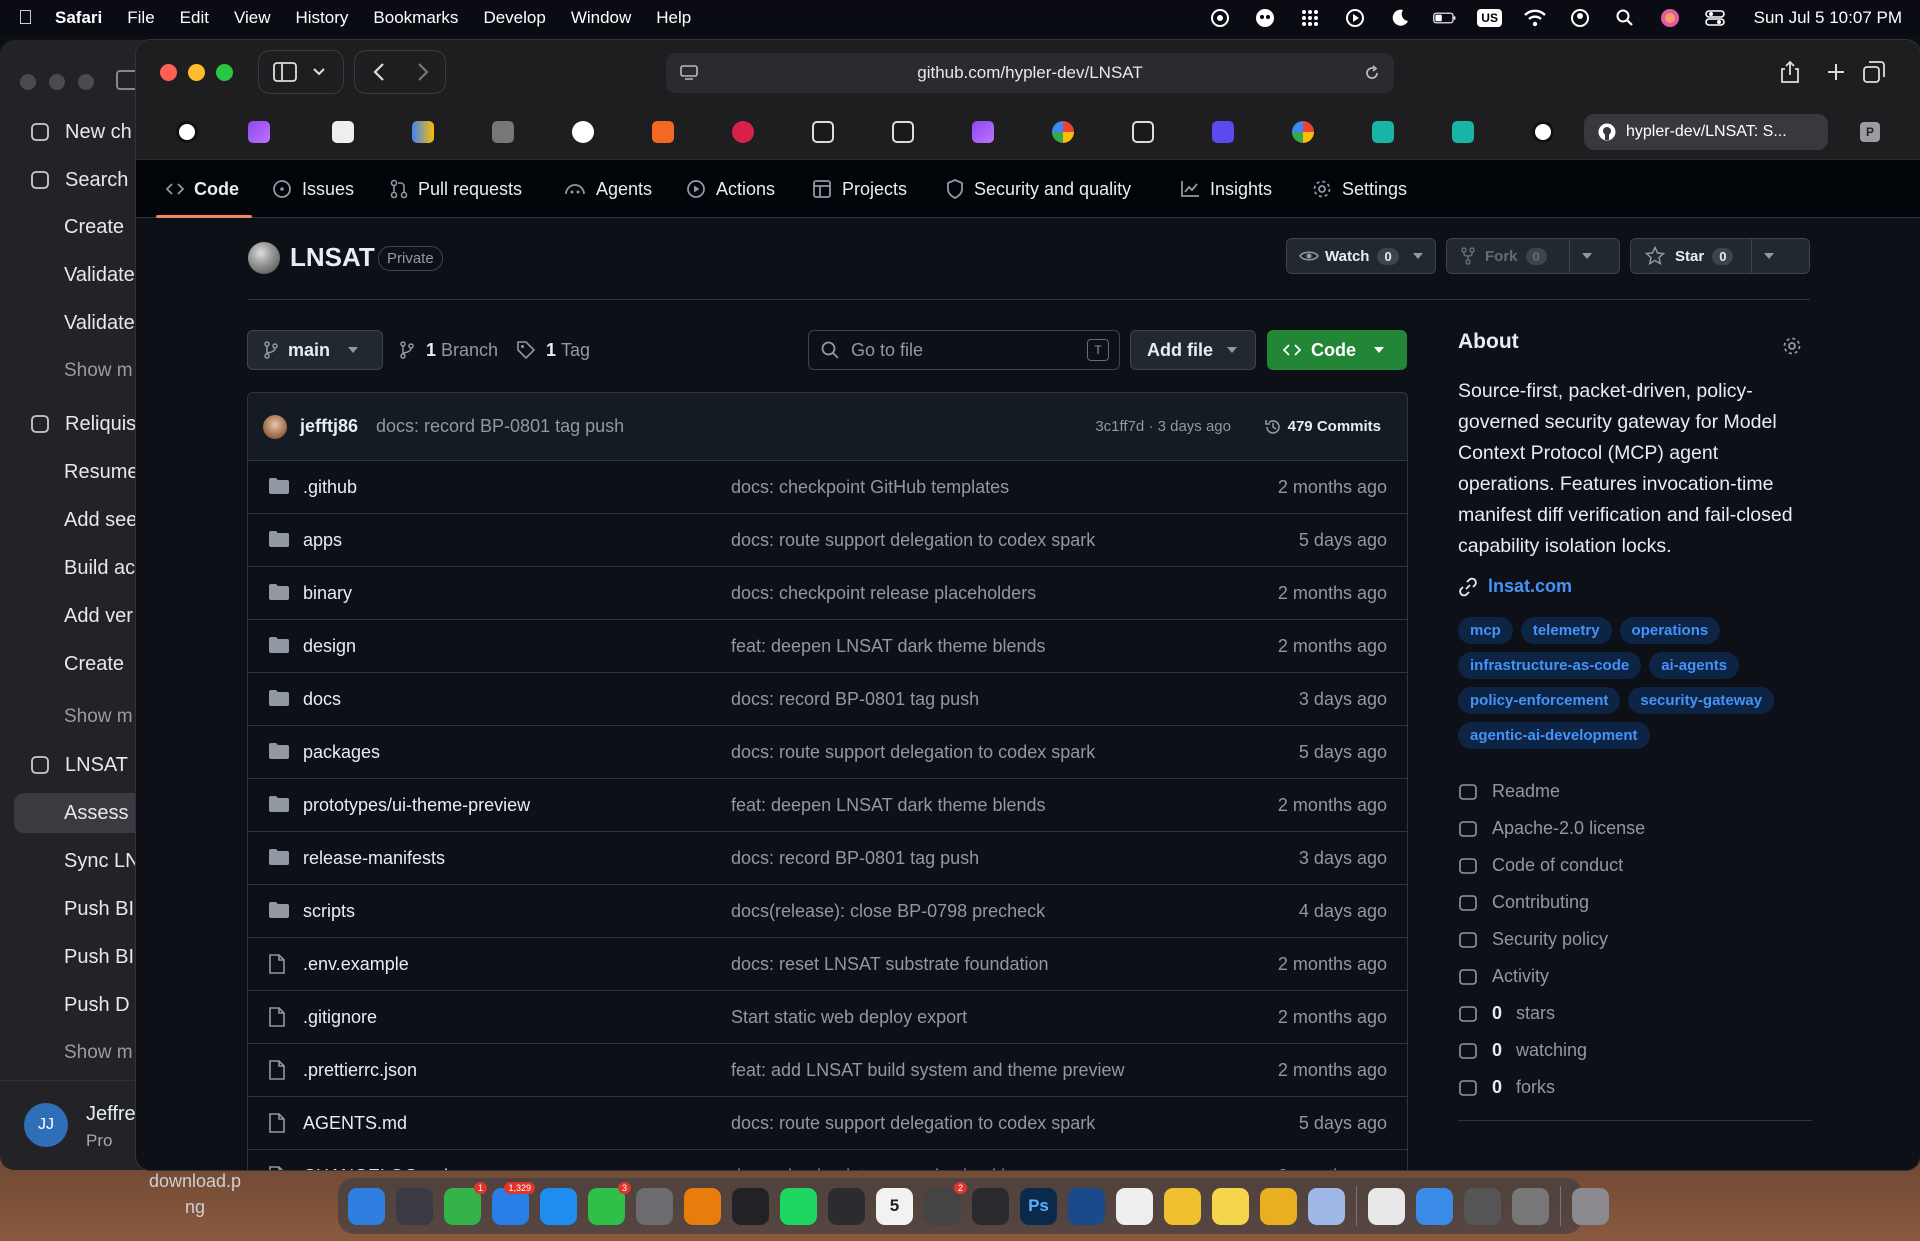 The image size is (1920, 1241). I want to click on topic-tag: telemetry, so click(1566, 630).